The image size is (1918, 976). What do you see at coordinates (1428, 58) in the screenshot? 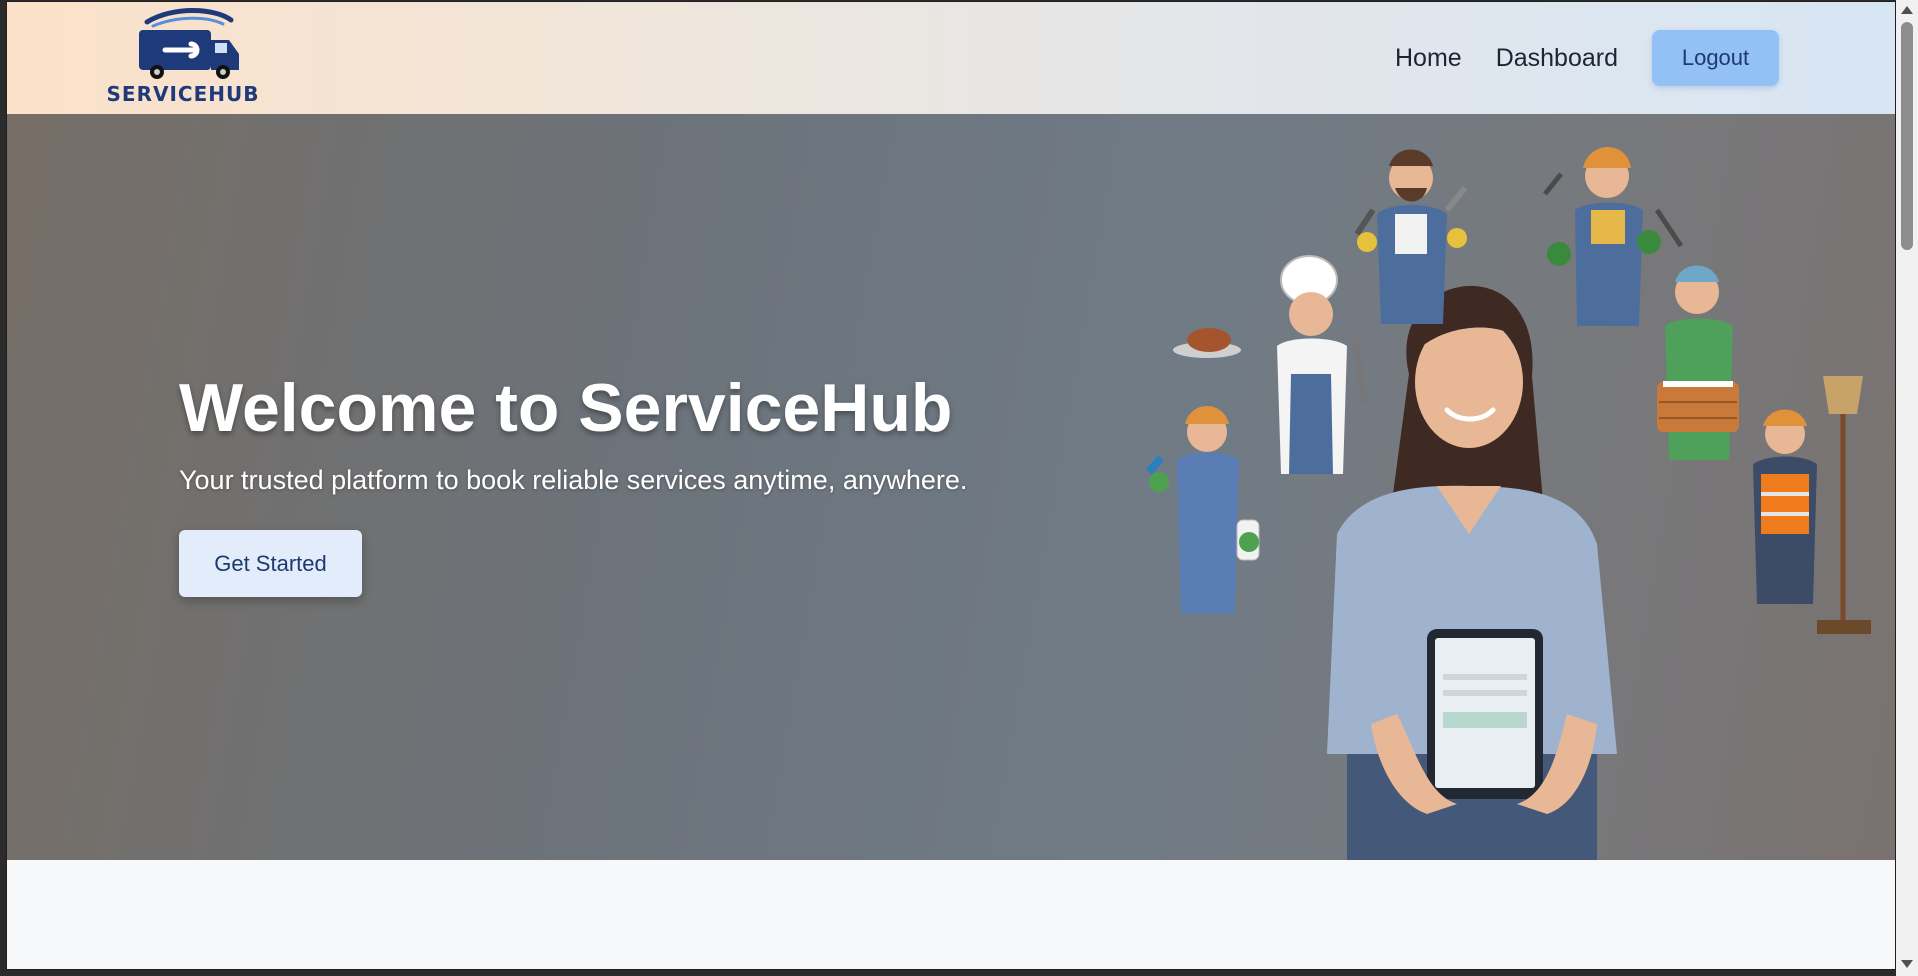
I see `nav-home-link: Home` at bounding box center [1428, 58].